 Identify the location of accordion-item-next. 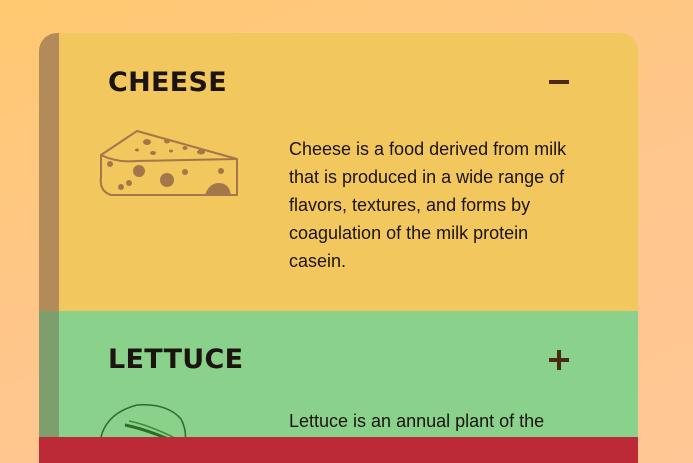
(338, 450).